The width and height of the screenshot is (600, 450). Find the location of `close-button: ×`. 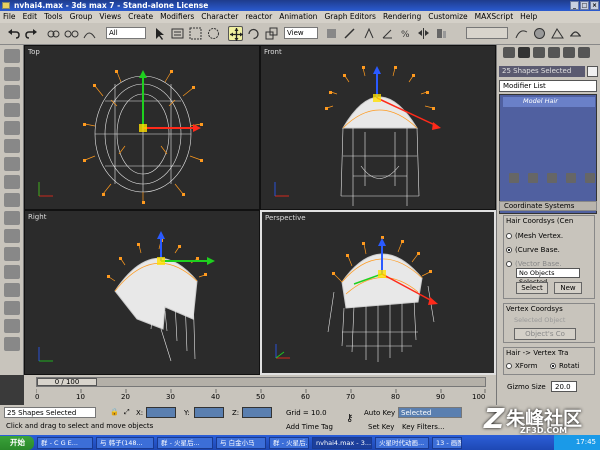

close-button: × is located at coordinates (594, 5).